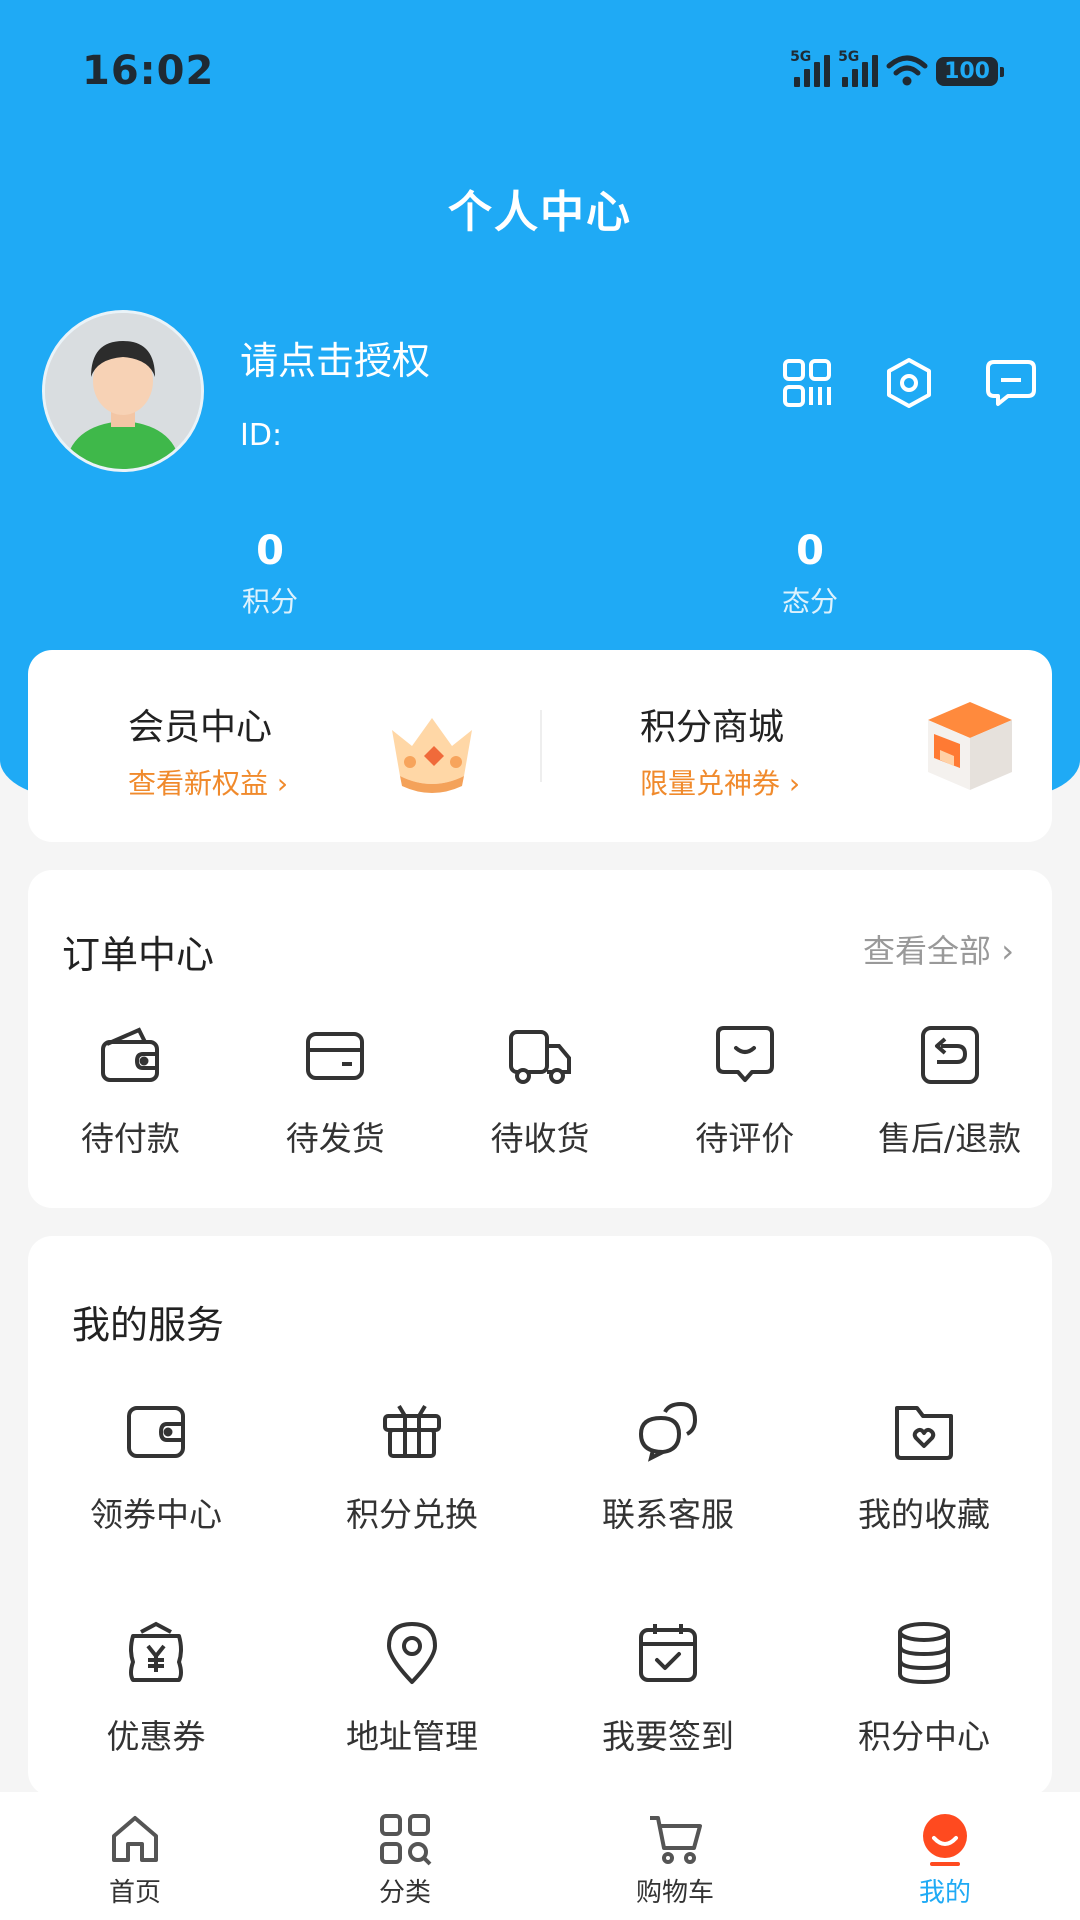 Image resolution: width=1080 pixels, height=1920 pixels. Describe the element at coordinates (668, 1736) in the screenshot. I see `service-label: 我要签到` at that location.